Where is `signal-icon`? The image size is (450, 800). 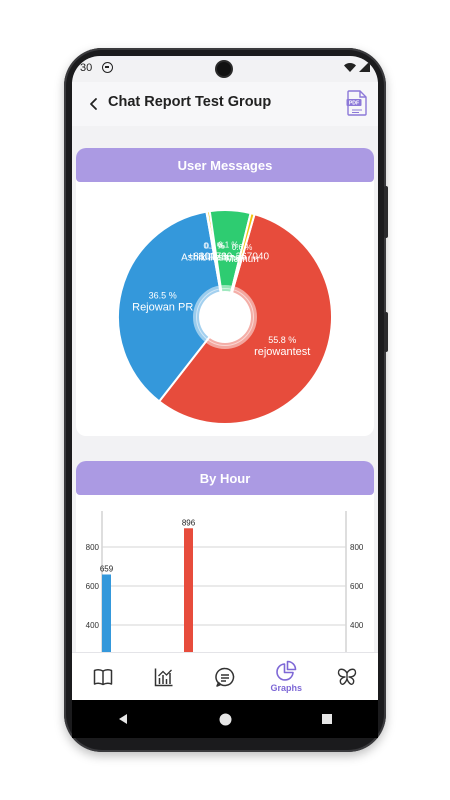
signal-icon is located at coordinates (364, 66).